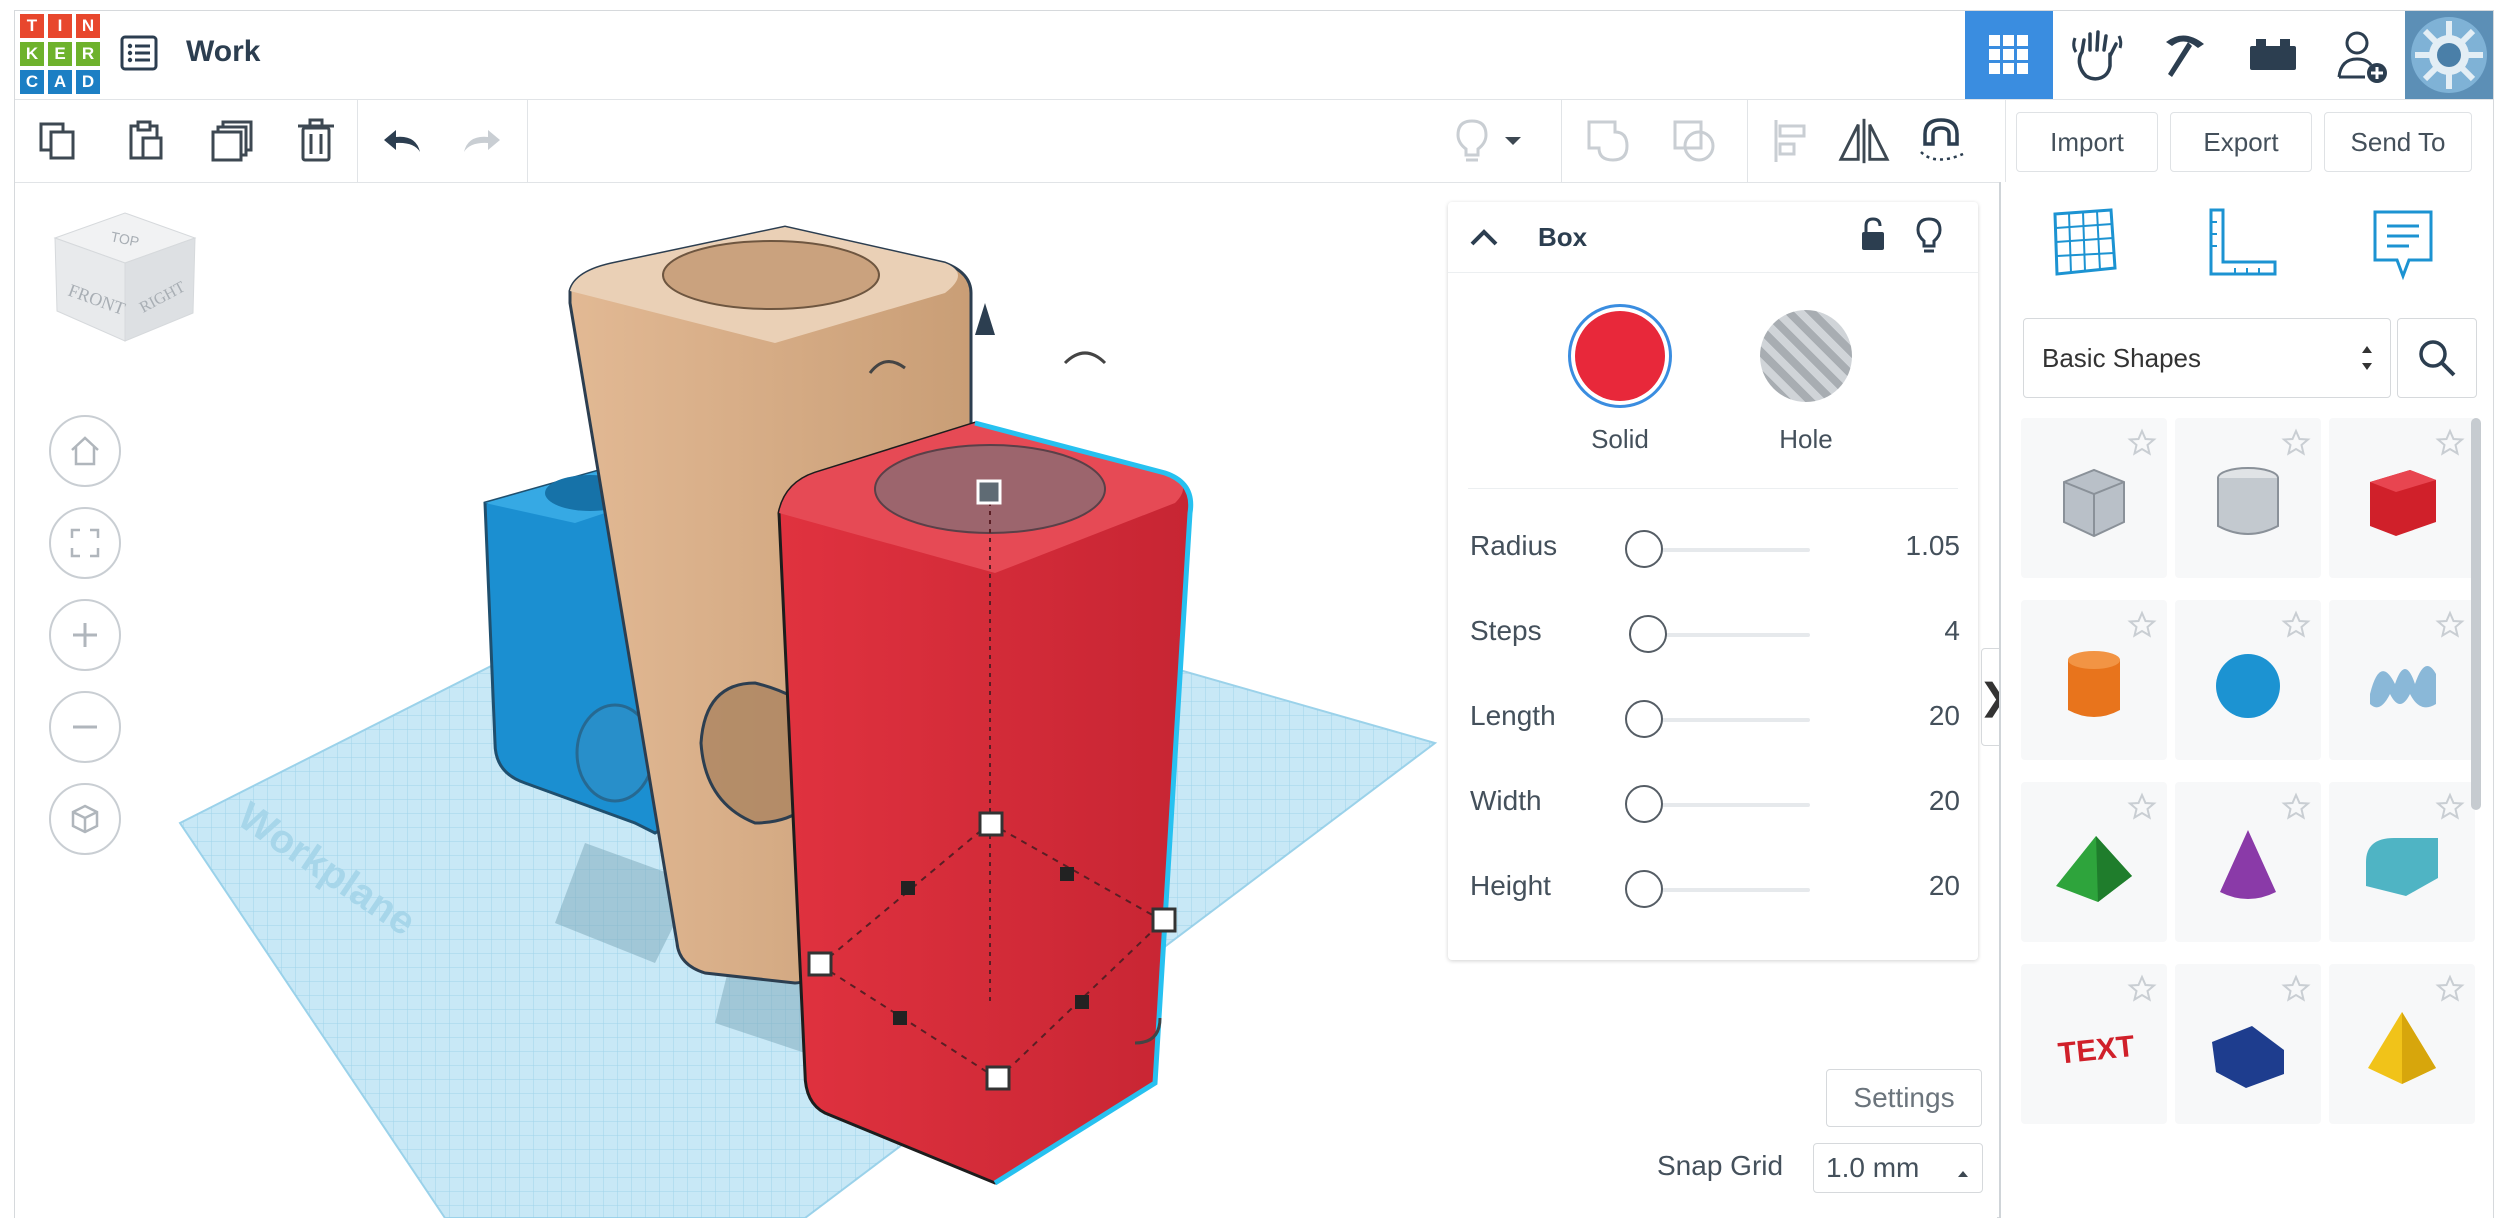 The width and height of the screenshot is (2501, 1228). What do you see at coordinates (1806, 356) in the screenshot?
I see `hole-swatch` at bounding box center [1806, 356].